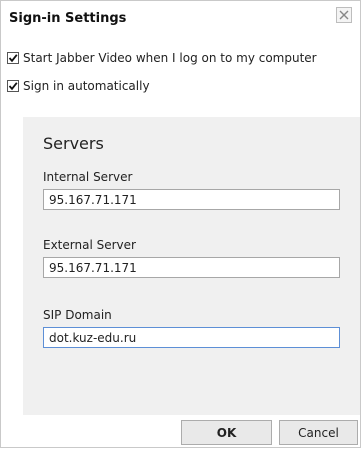 The height and width of the screenshot is (450, 363). What do you see at coordinates (88, 177) in the screenshot?
I see `internal-server-label: Internal Server` at bounding box center [88, 177].